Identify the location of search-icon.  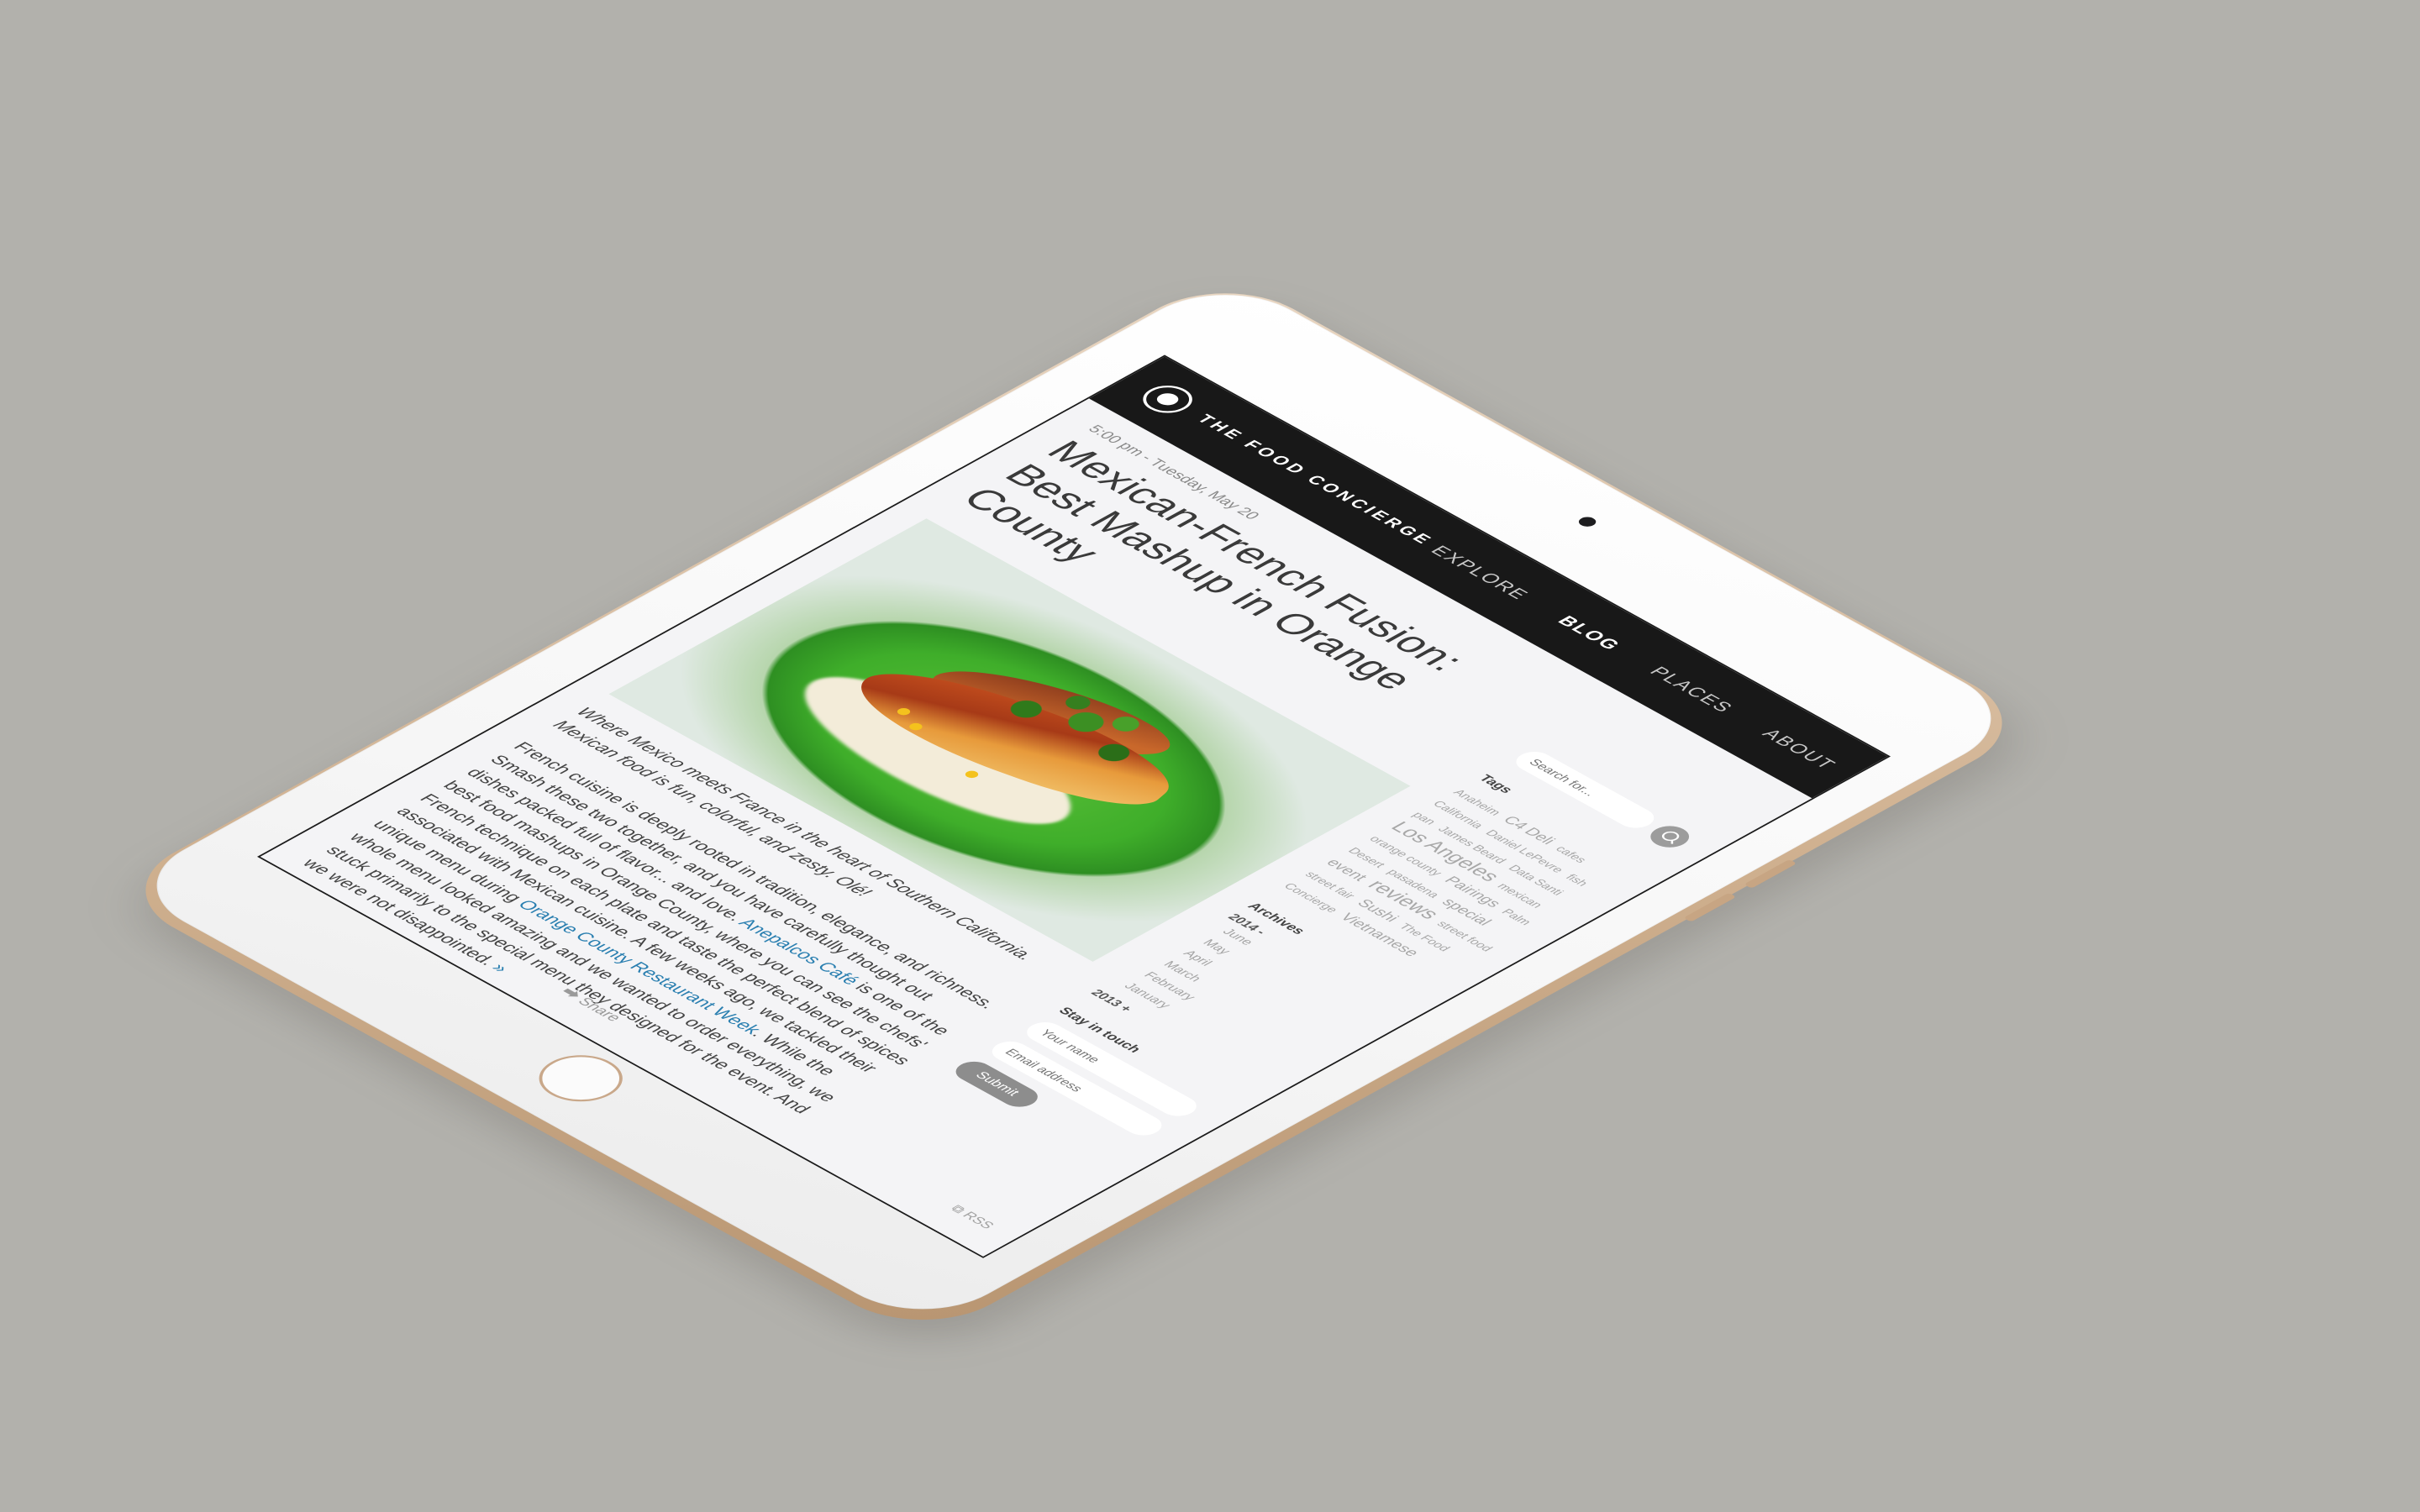
(1669, 837).